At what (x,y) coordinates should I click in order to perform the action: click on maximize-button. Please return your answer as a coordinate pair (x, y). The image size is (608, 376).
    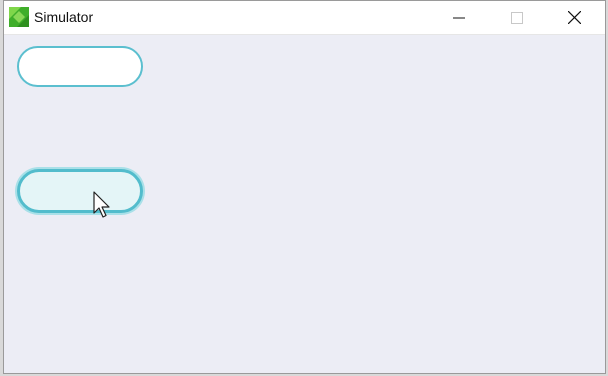
    Looking at the image, I should click on (517, 17).